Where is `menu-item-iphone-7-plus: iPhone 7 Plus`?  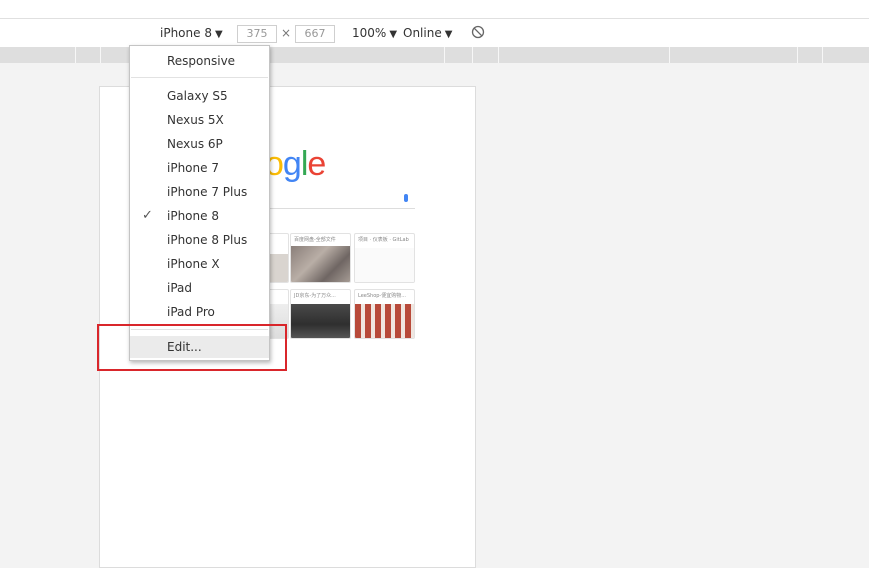 menu-item-iphone-7-plus: iPhone 7 Plus is located at coordinates (199, 192).